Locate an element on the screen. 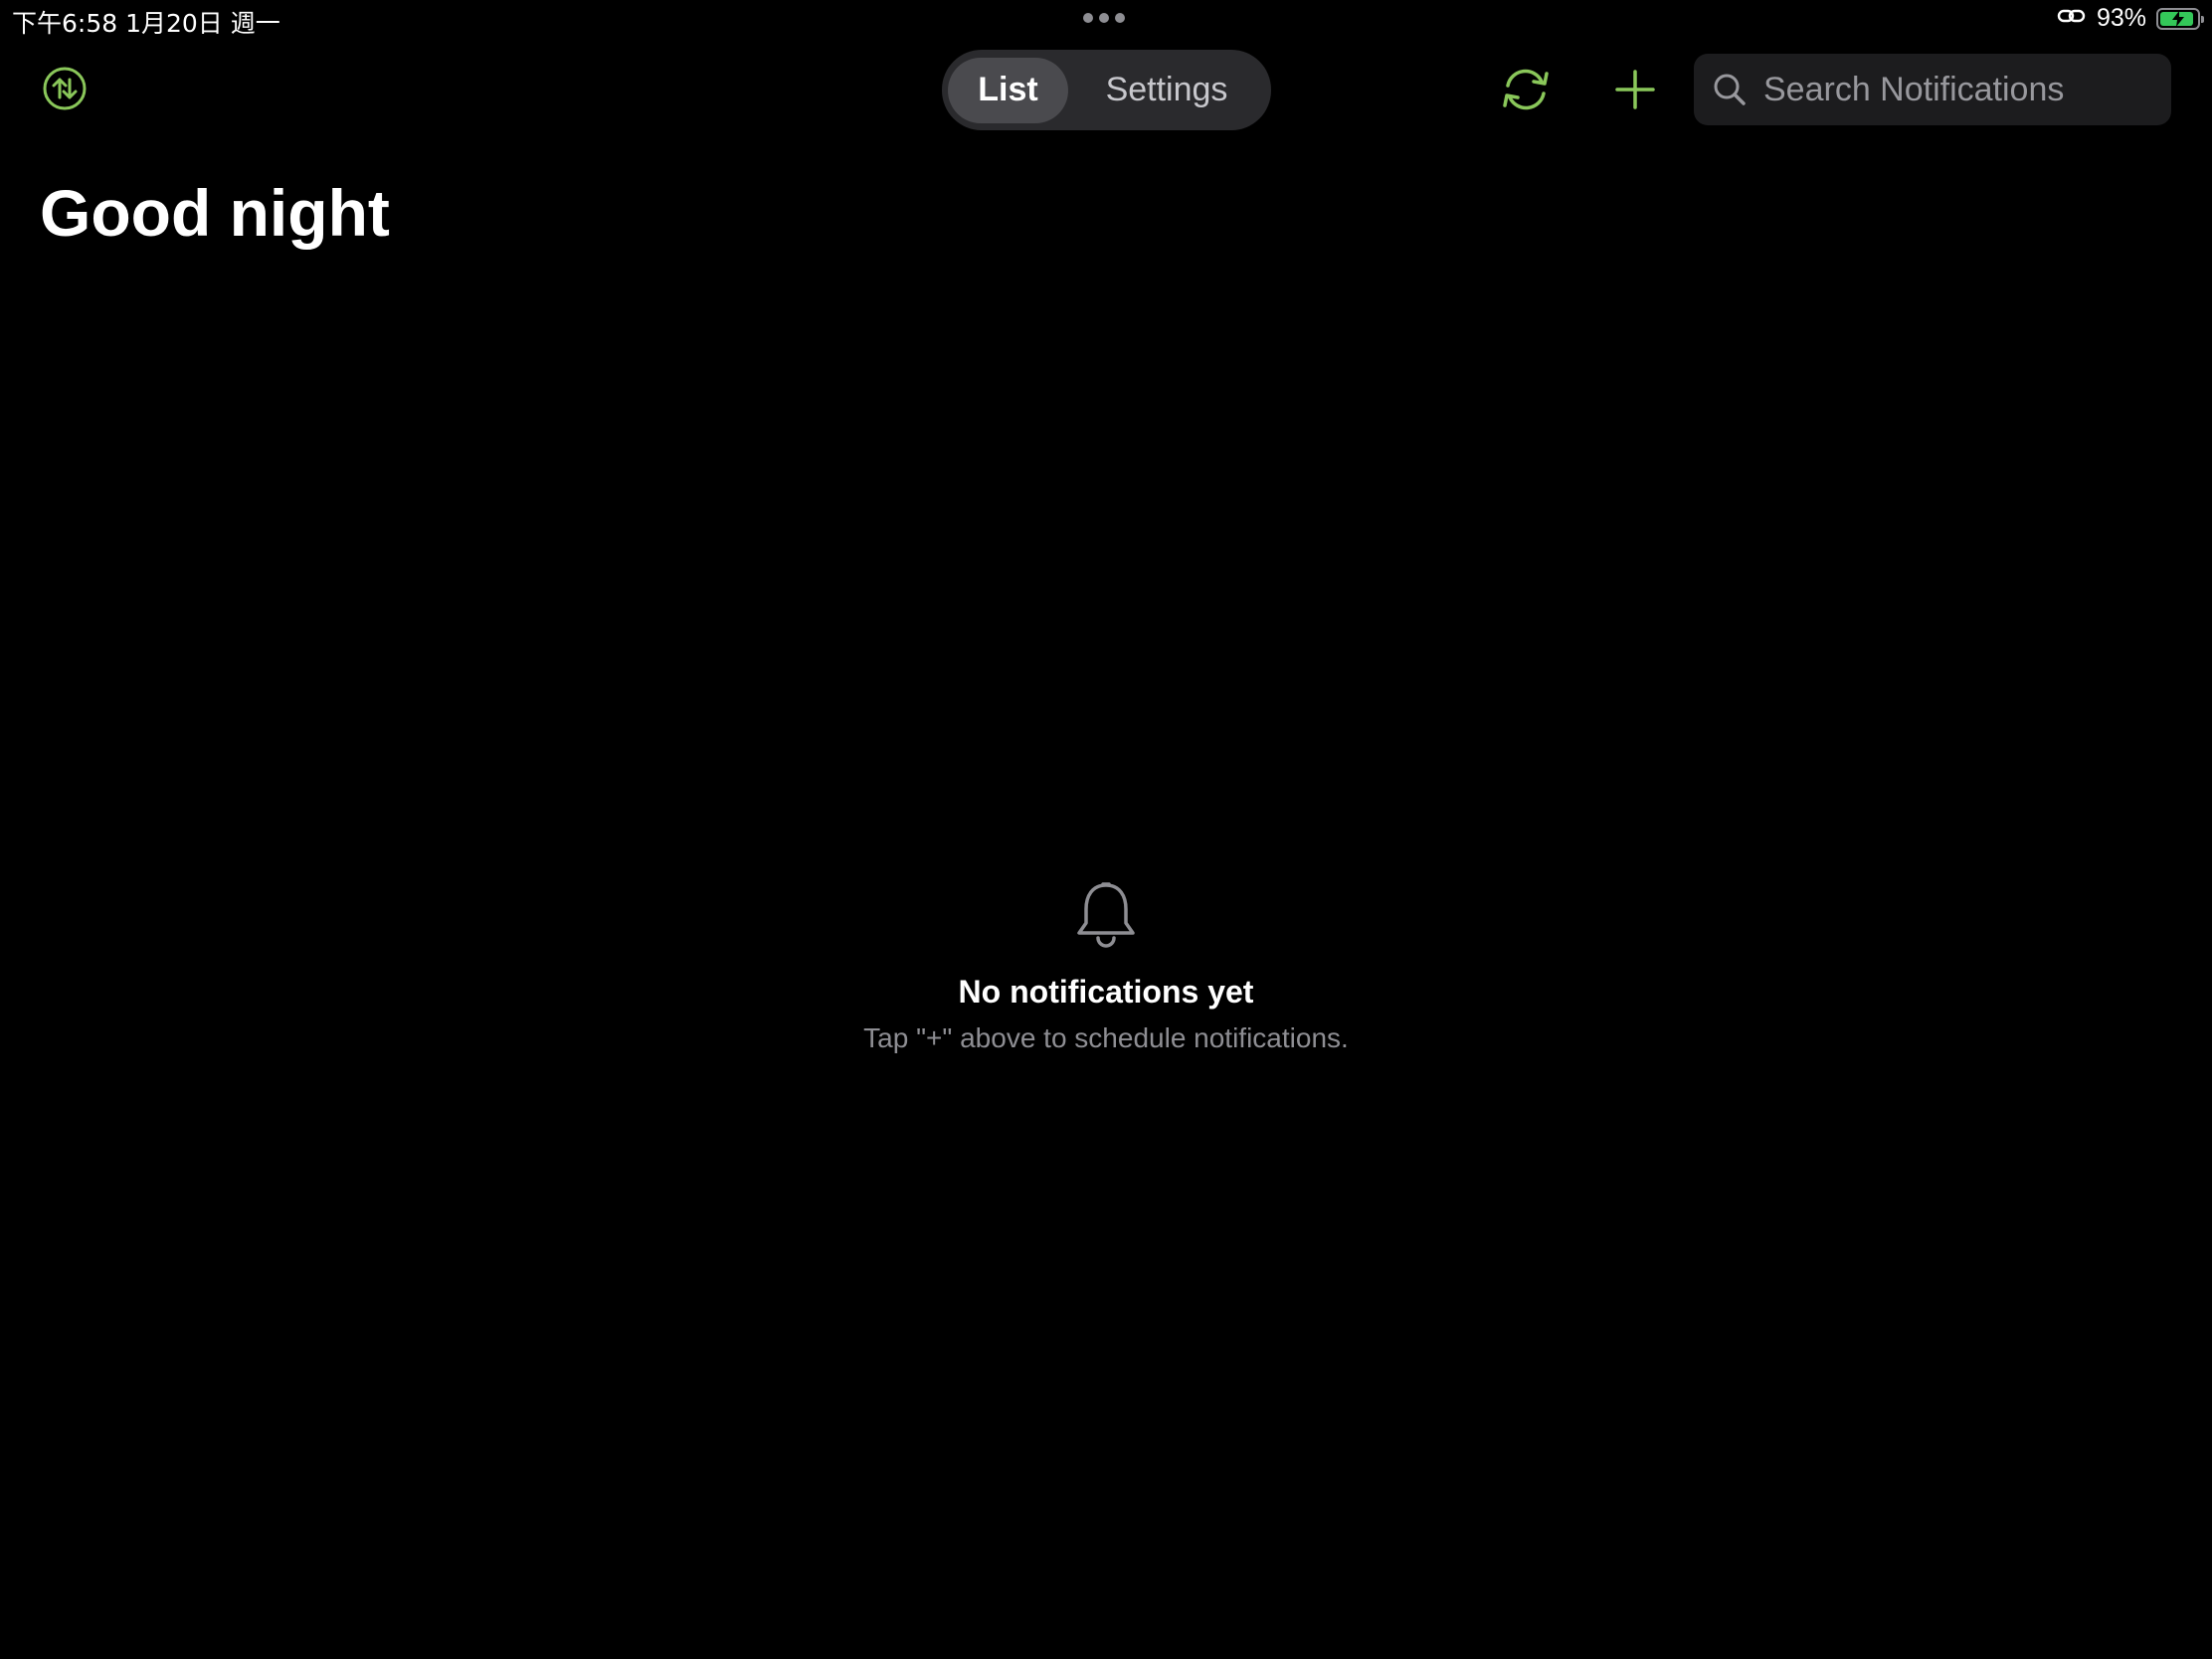 The height and width of the screenshot is (1659, 2212). sort-arrows-icon is located at coordinates (65, 91).